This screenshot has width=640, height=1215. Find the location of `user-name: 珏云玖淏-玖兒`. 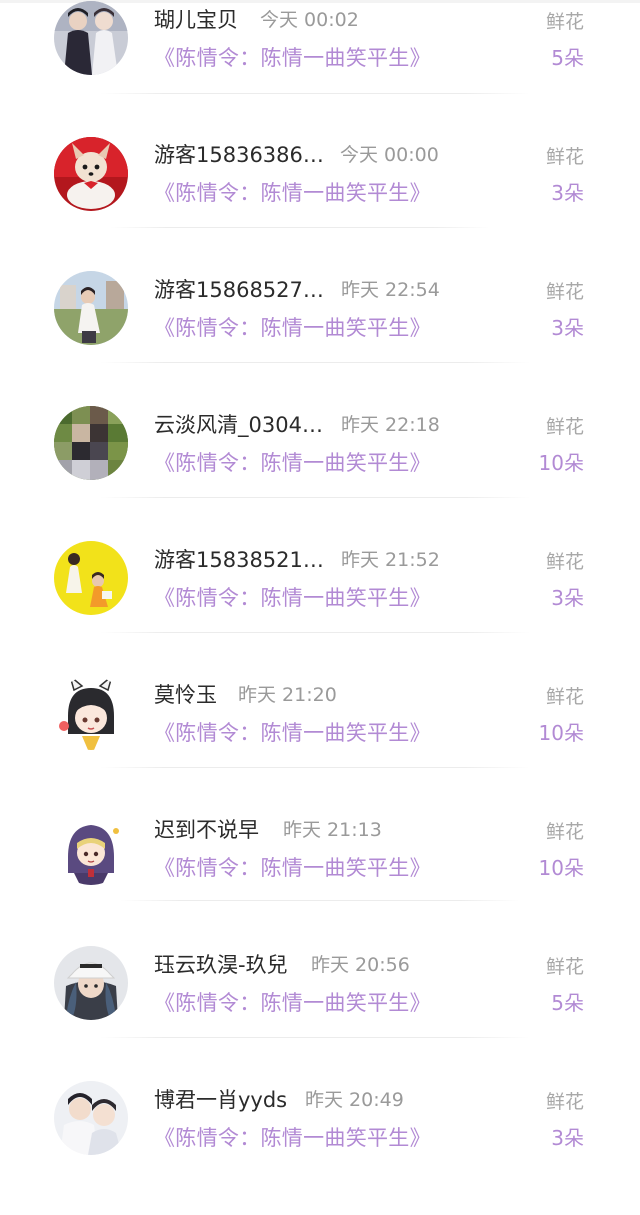

user-name: 珏云玖淏-玖兒 is located at coordinates (221, 965).